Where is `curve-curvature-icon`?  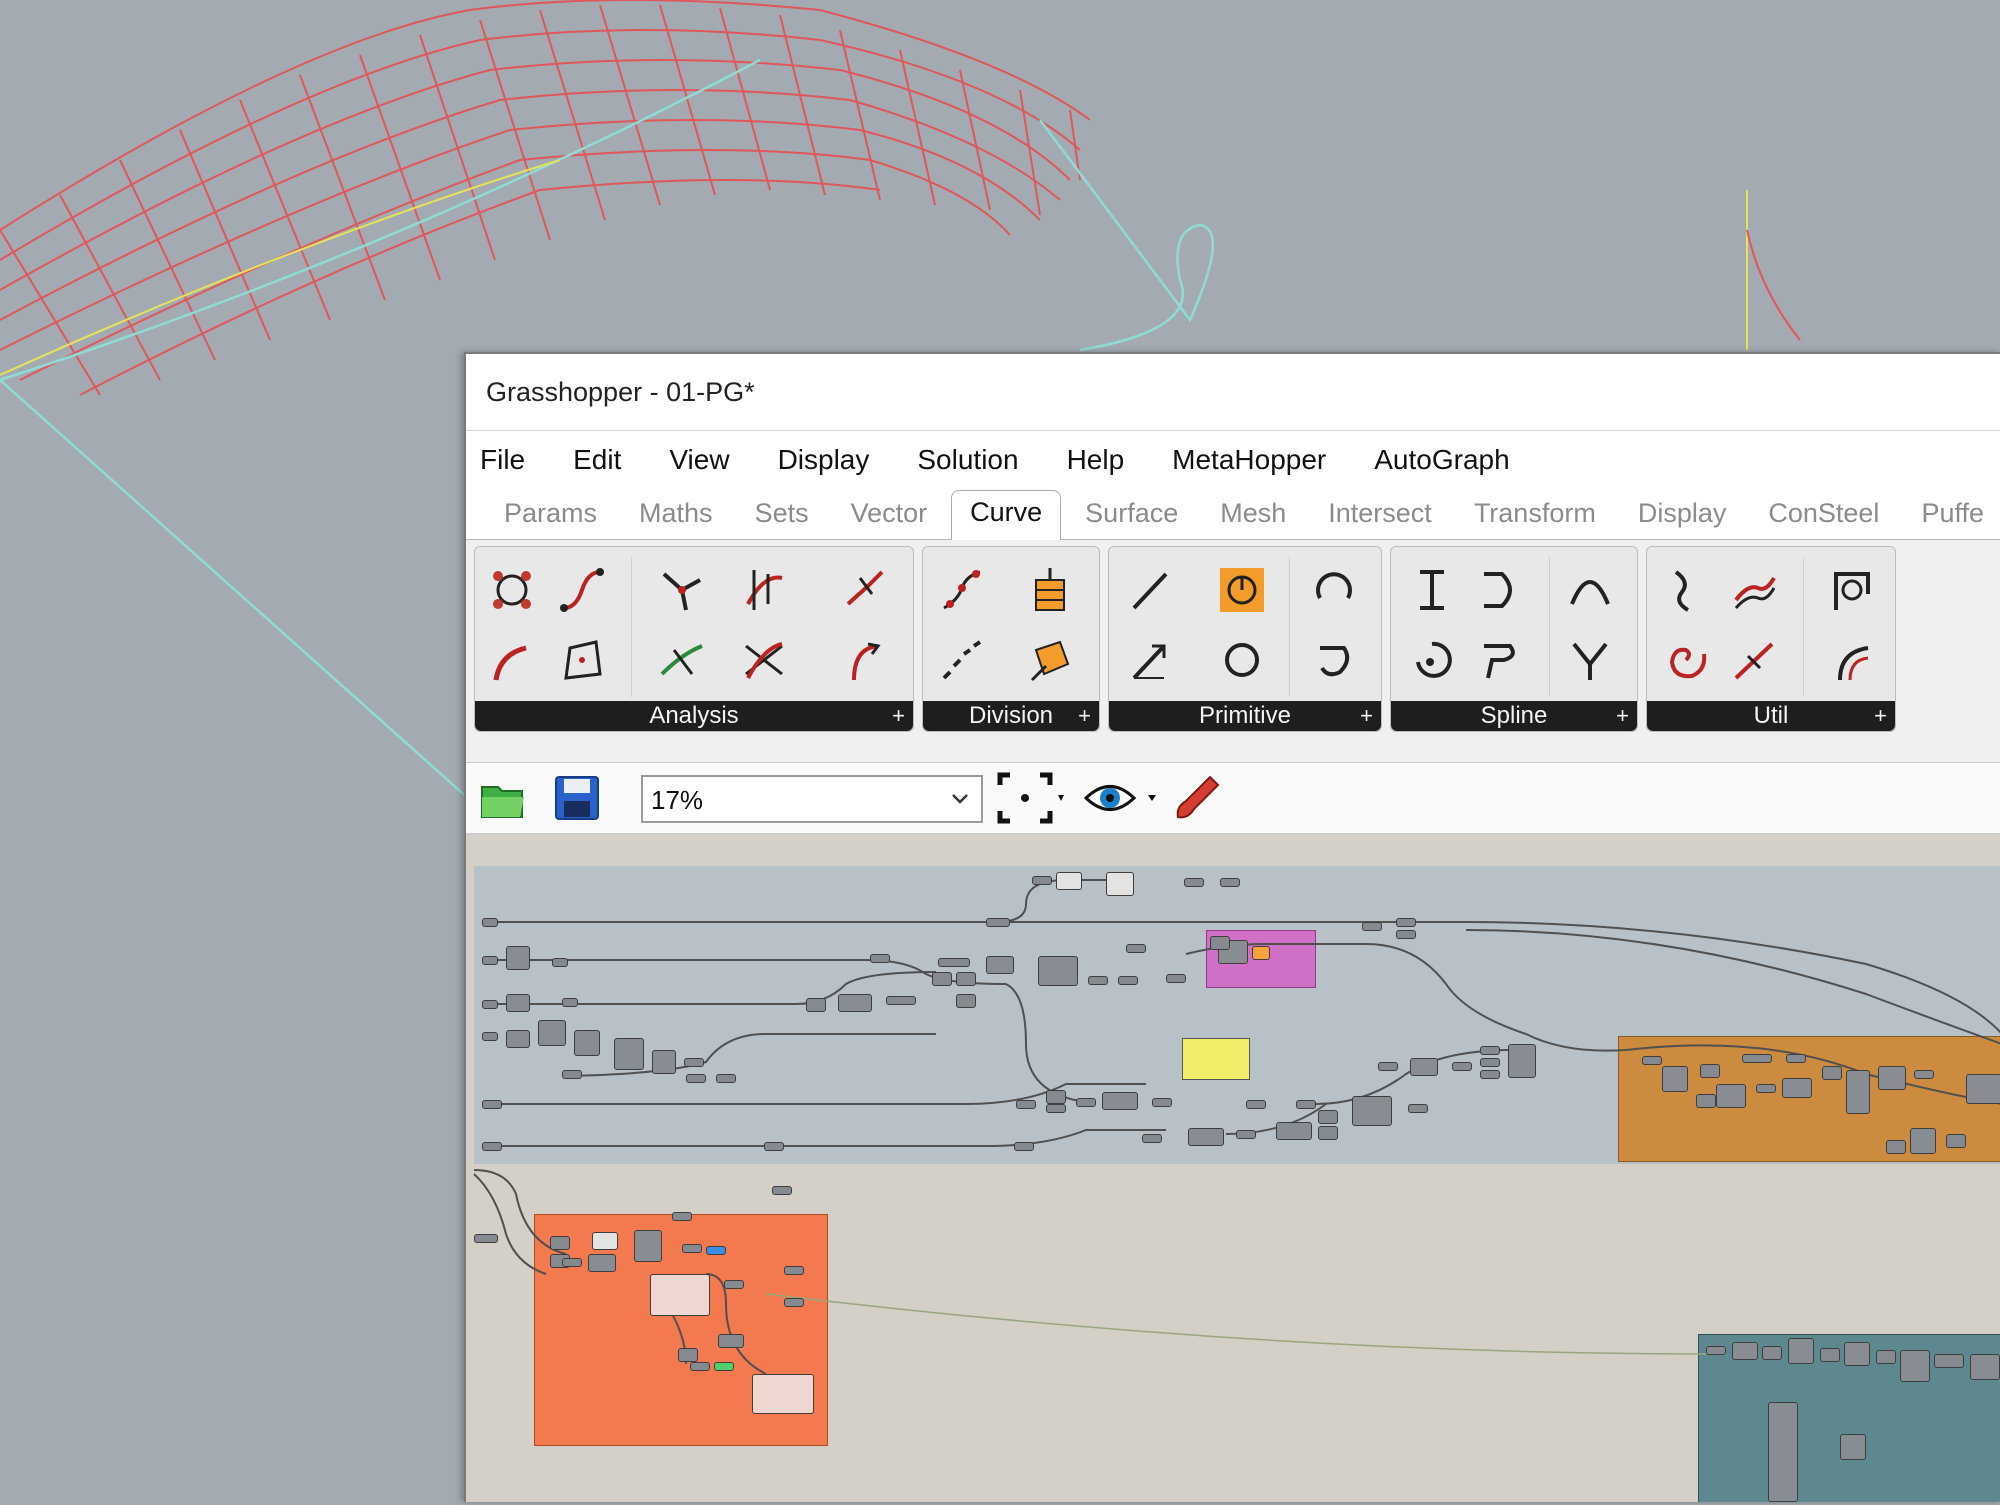 curve-curvature-icon is located at coordinates (864, 660).